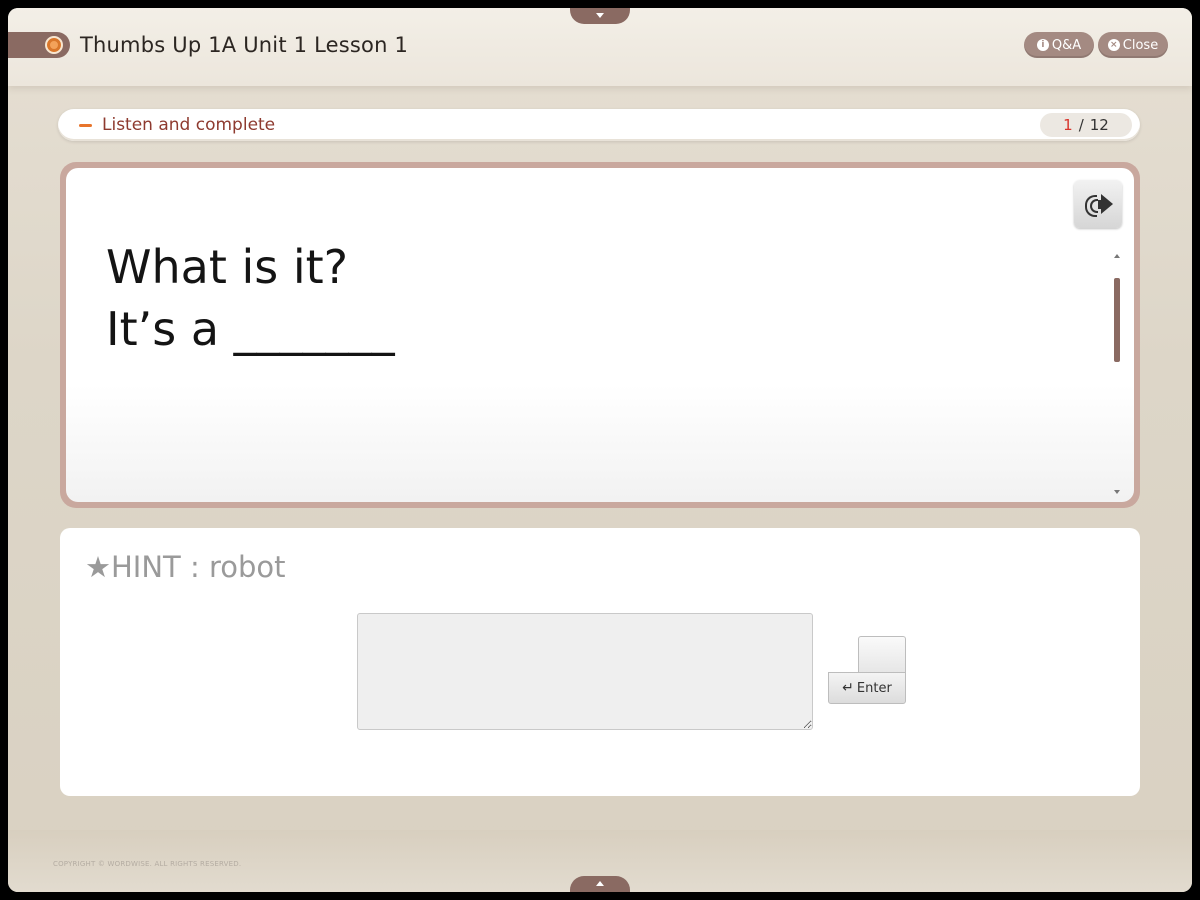 This screenshot has height=900, width=1200. I want to click on close-button: × Close, so click(1133, 45).